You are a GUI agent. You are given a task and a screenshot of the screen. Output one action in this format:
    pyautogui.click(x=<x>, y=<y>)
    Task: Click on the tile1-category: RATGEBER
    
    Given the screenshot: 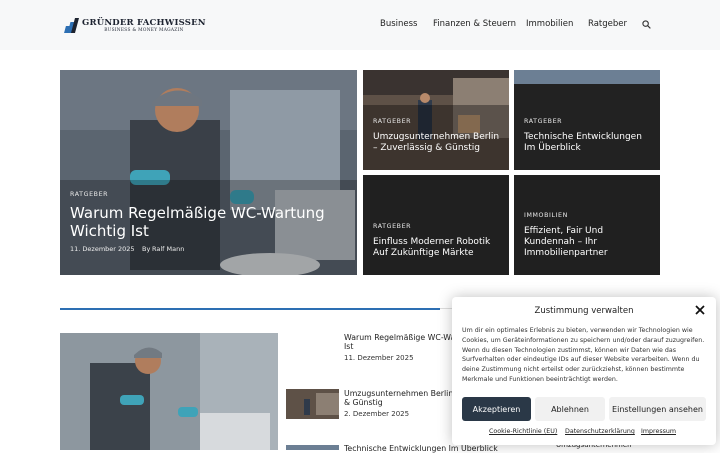 What is the action you would take?
    pyautogui.click(x=392, y=121)
    